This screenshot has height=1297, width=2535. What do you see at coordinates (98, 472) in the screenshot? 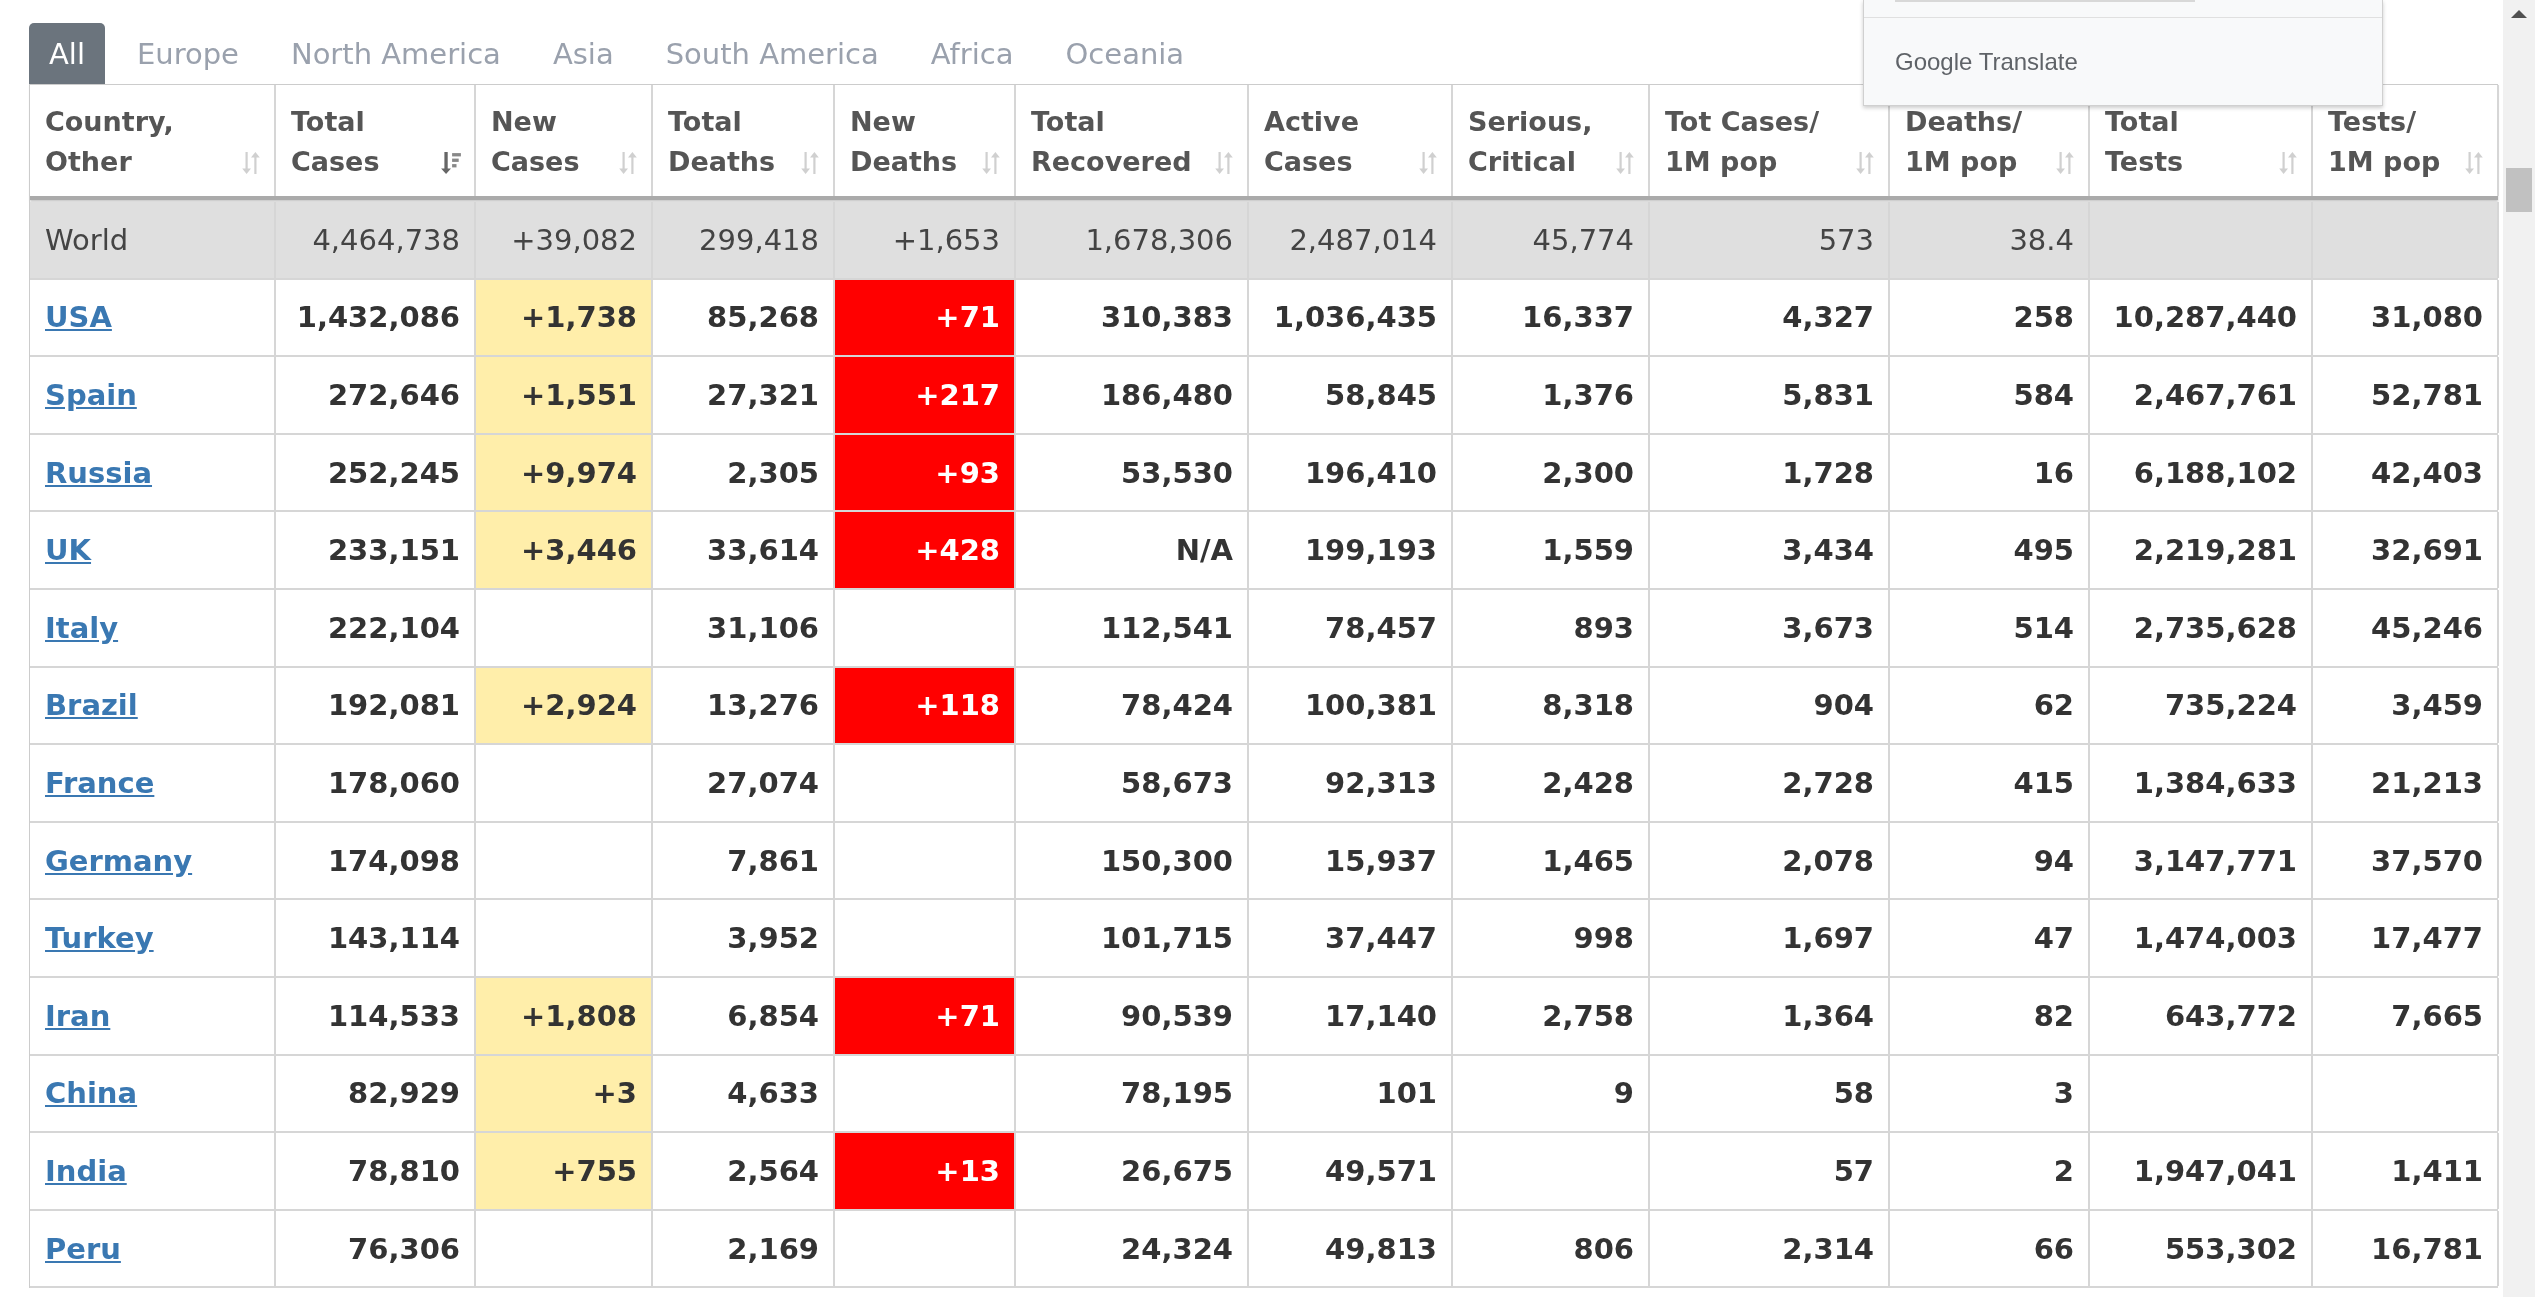
I see `country-link: Russia` at bounding box center [98, 472].